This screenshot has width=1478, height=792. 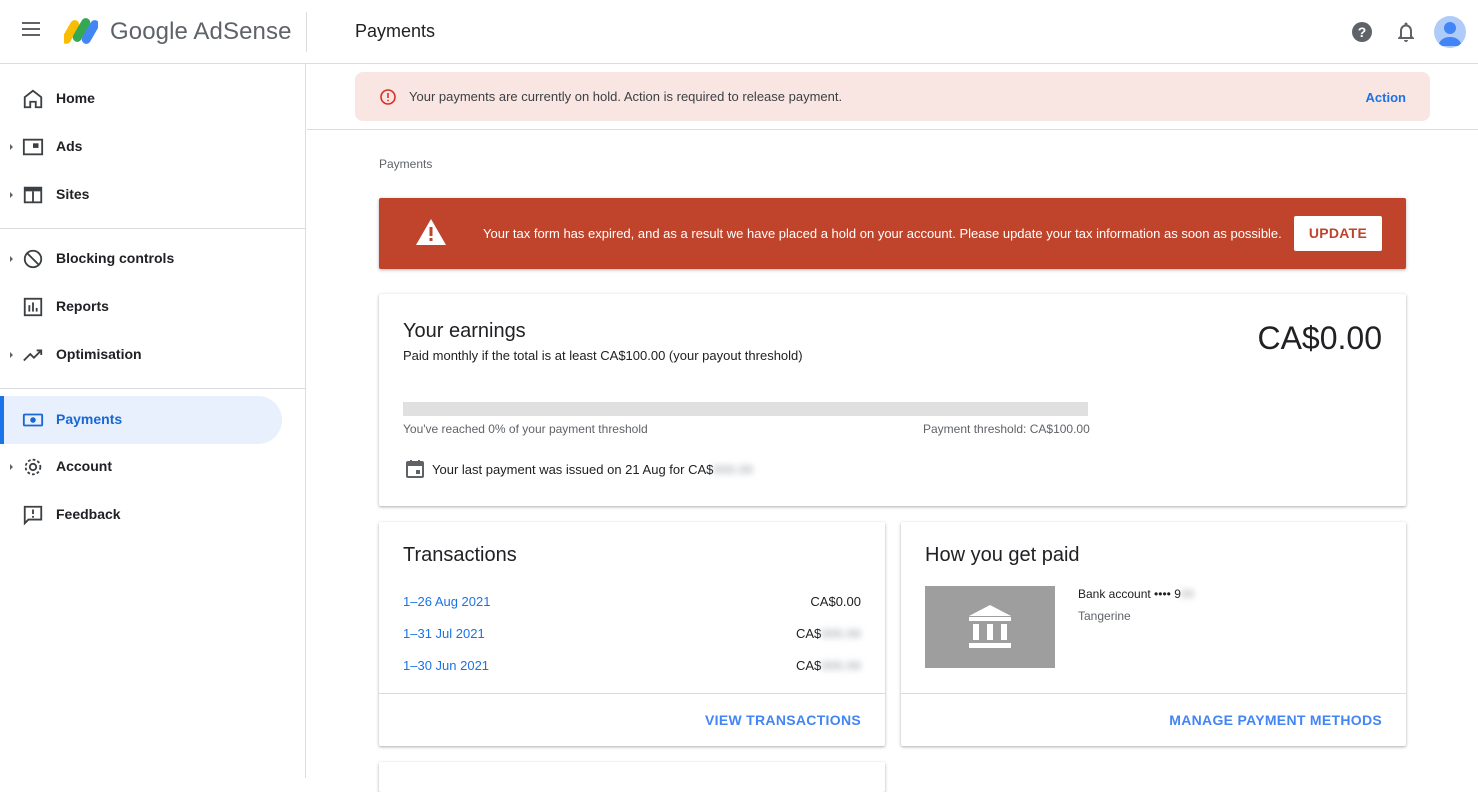 I want to click on ads-icon, so click(x=33, y=147).